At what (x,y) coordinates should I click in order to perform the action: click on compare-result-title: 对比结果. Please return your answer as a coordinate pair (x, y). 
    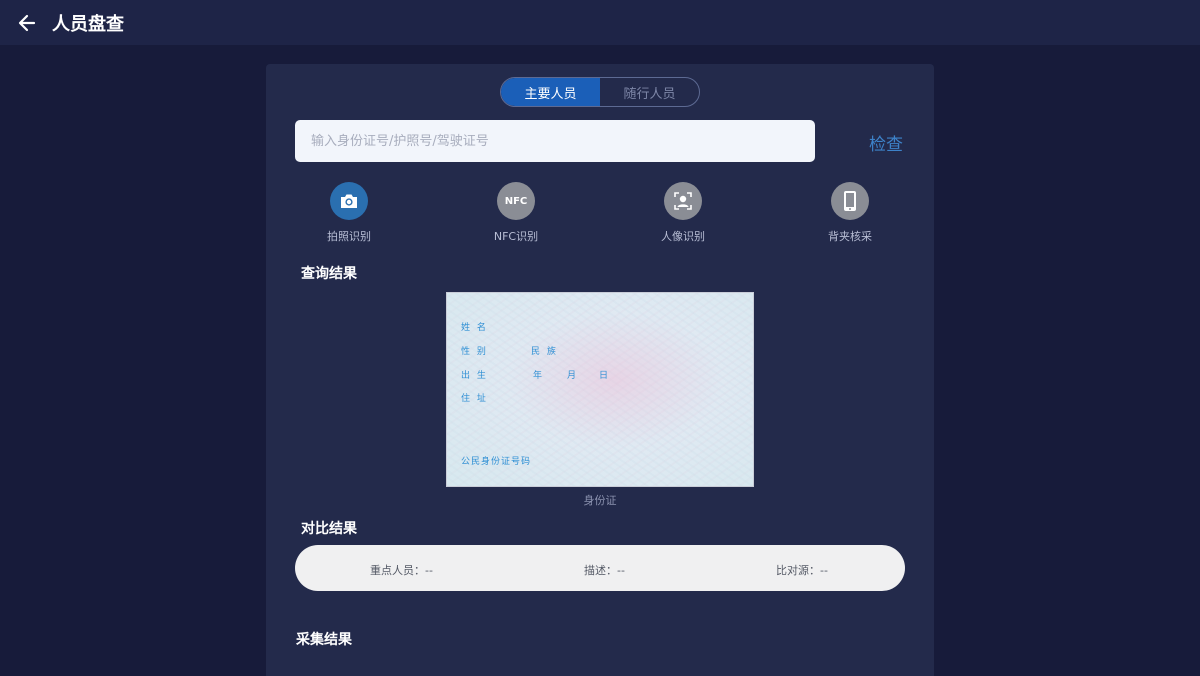
    Looking at the image, I should click on (329, 529).